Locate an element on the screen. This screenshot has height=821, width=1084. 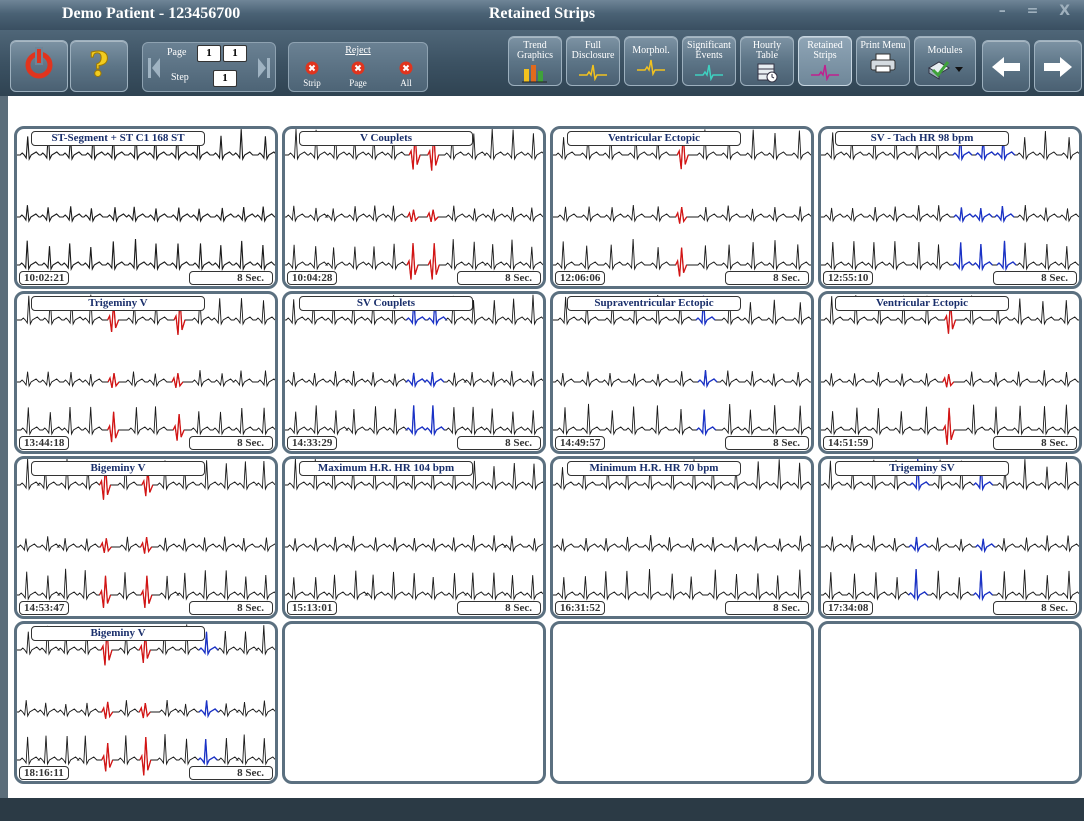
printer-icon is located at coordinates (883, 63).